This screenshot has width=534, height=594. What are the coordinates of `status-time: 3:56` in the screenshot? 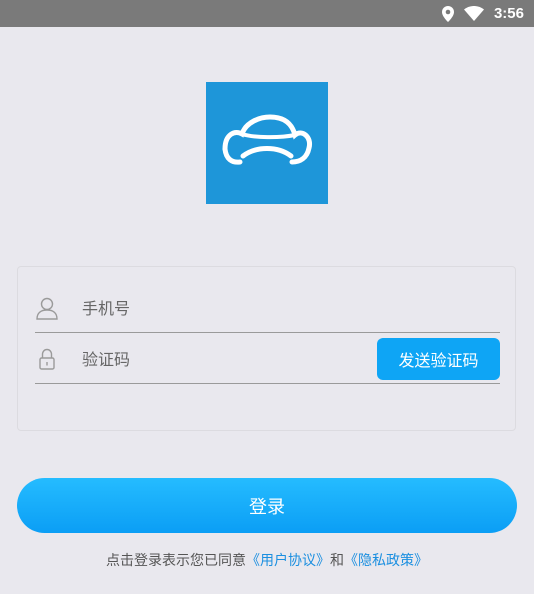 It's located at (508, 13).